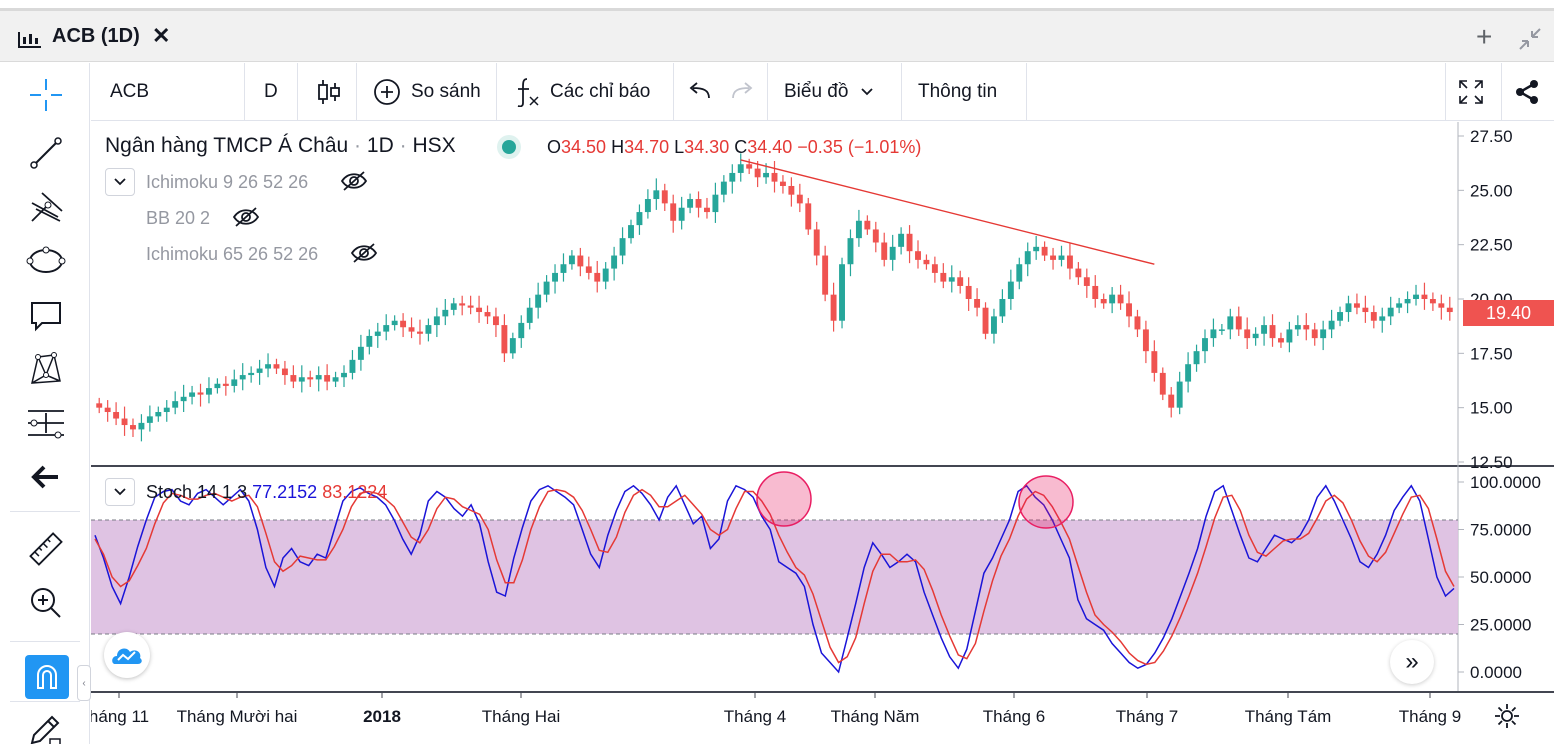 Image resolution: width=1554 pixels, height=744 pixels. I want to click on indicator-label: BB 20 2, so click(178, 218).